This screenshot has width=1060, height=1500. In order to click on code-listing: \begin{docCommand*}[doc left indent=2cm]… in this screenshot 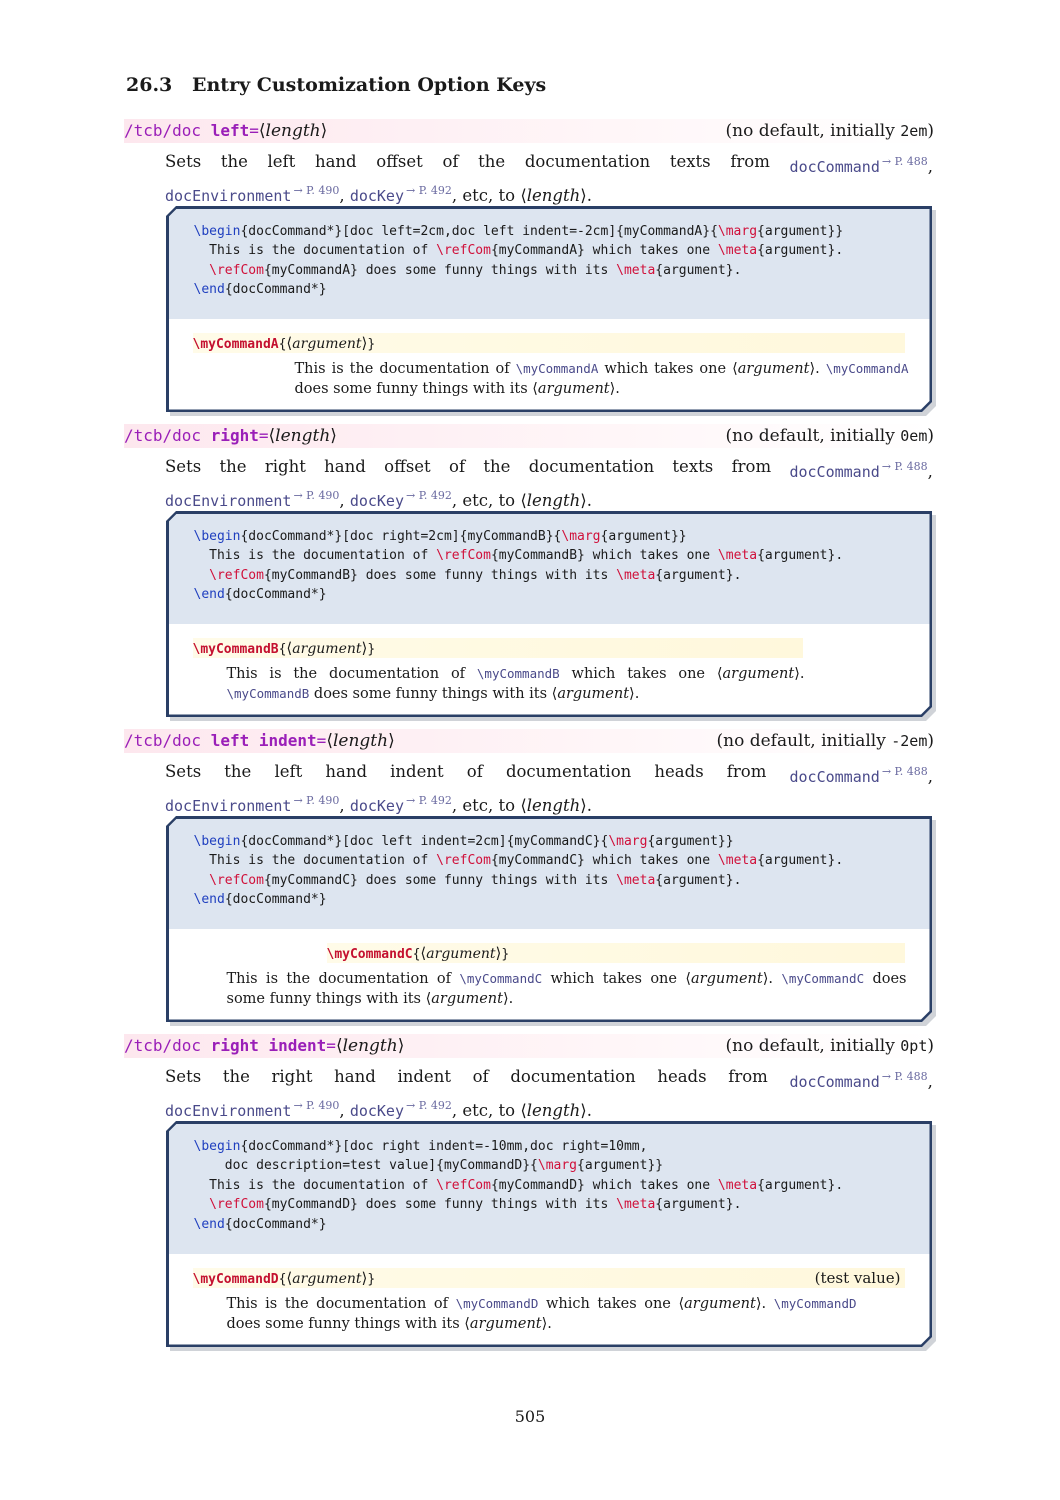, I will do `click(549, 874)`.